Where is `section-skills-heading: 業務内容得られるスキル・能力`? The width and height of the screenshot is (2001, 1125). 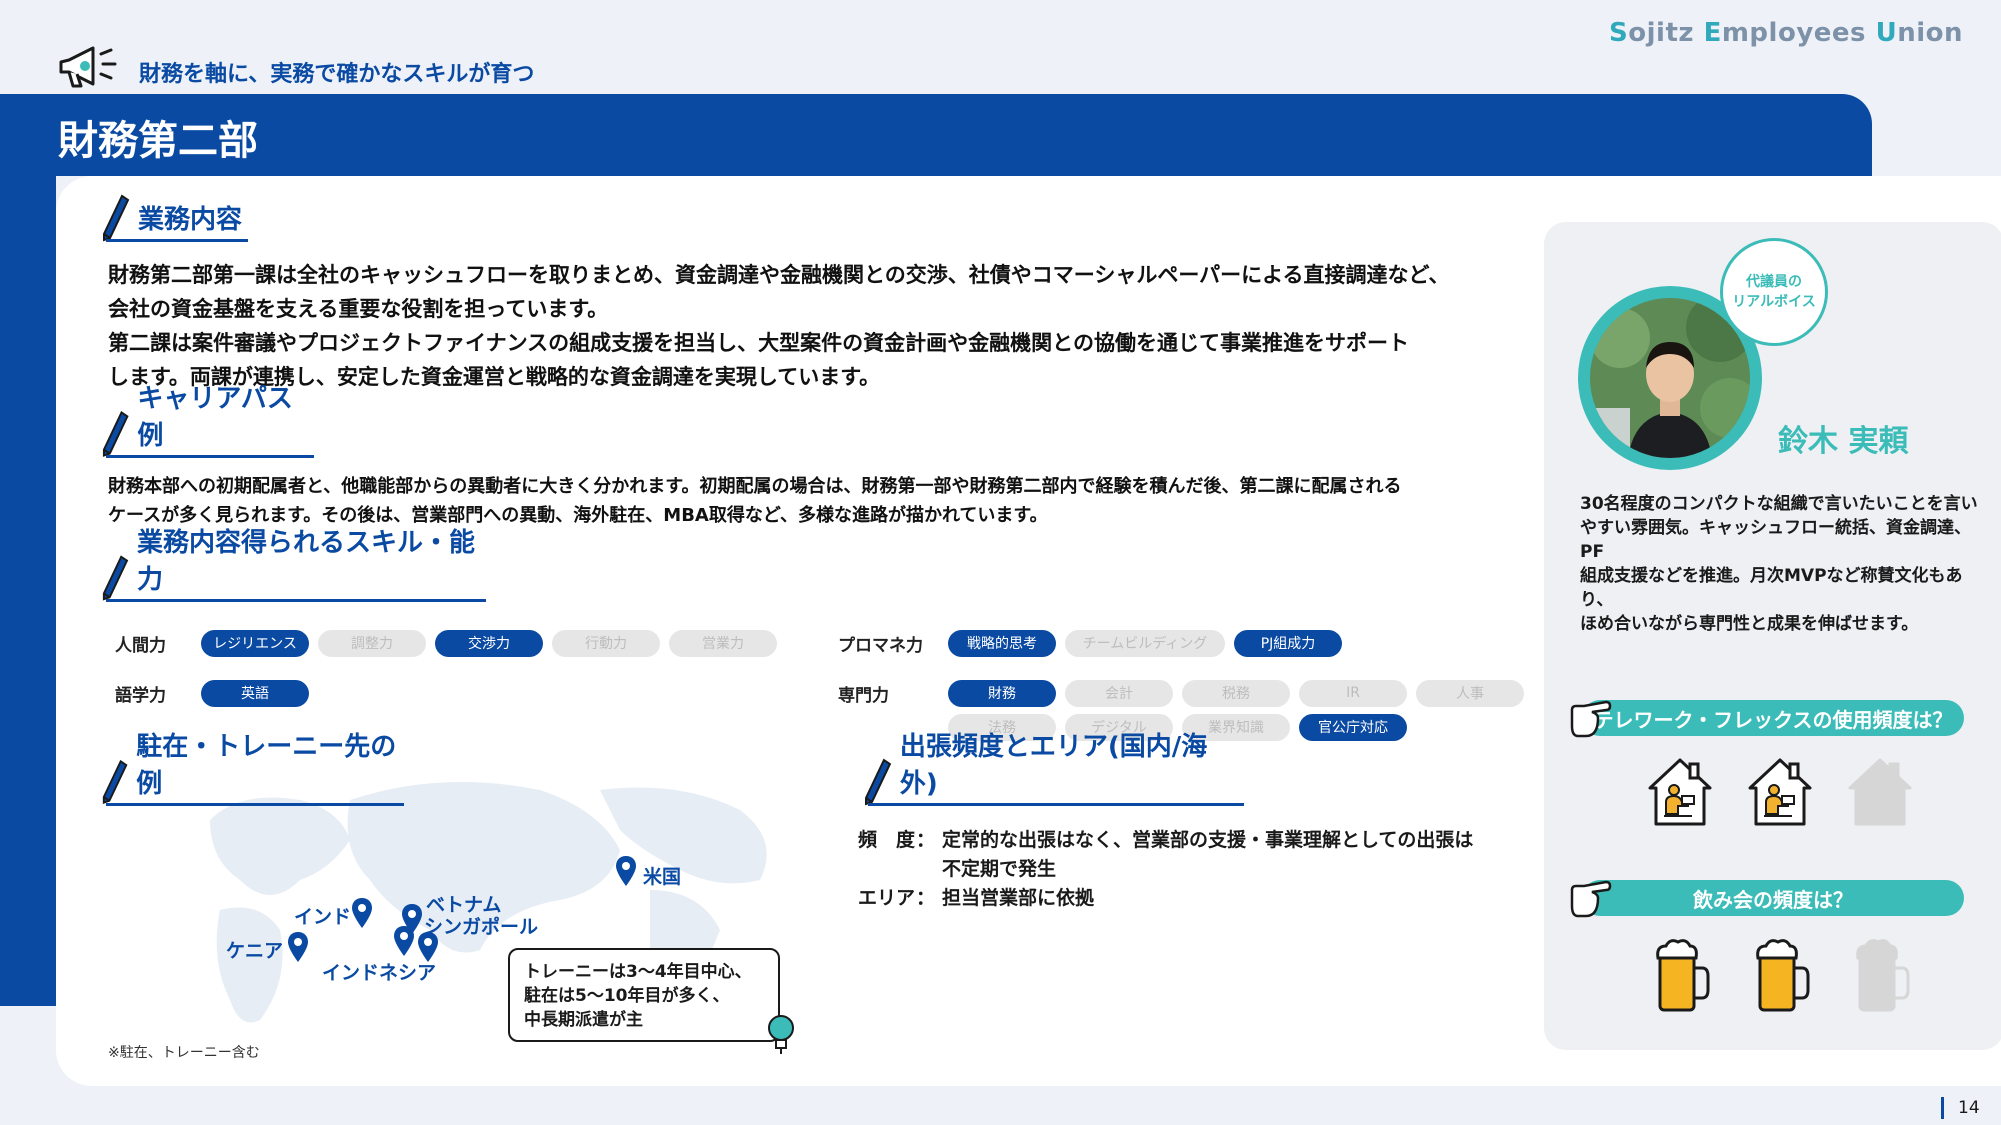 section-skills-heading: 業務内容得られるスキル・能力 is located at coordinates (294, 565).